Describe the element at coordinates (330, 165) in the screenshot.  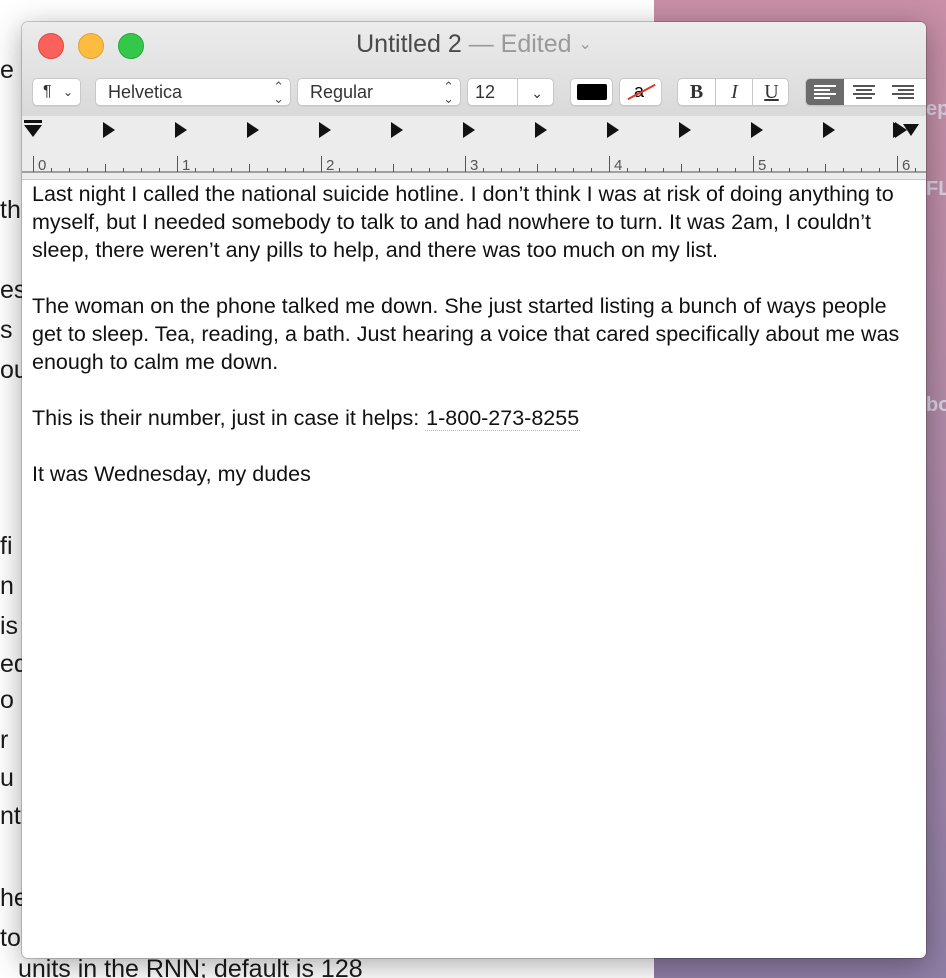
I see `ruler-label: 2` at that location.